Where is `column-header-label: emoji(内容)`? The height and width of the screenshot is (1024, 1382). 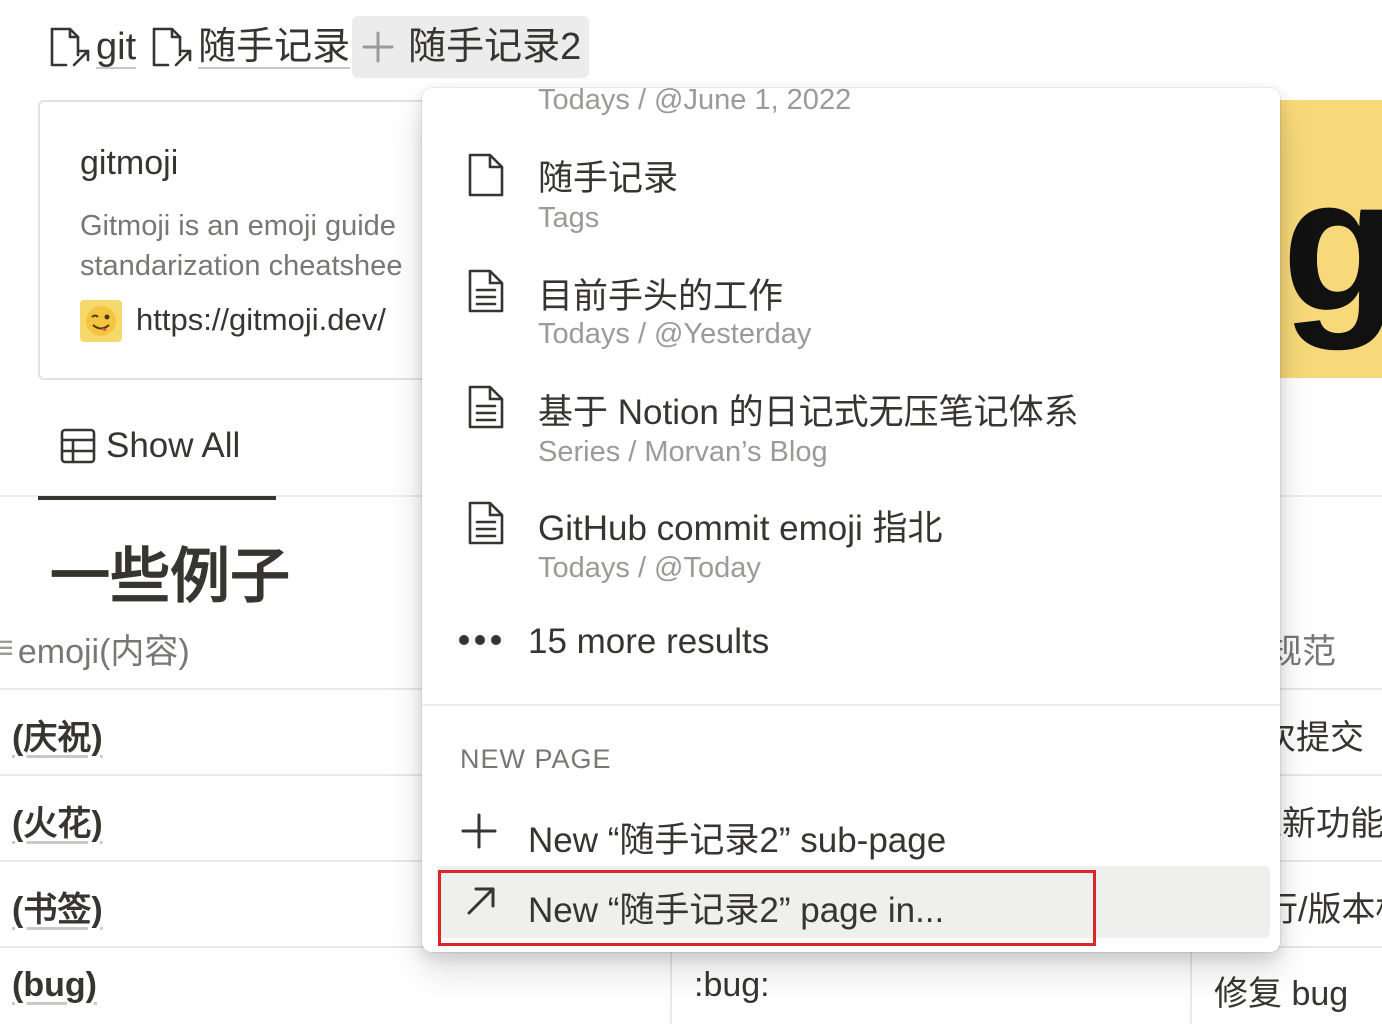
column-header-label: emoji(内容) is located at coordinates (103, 652).